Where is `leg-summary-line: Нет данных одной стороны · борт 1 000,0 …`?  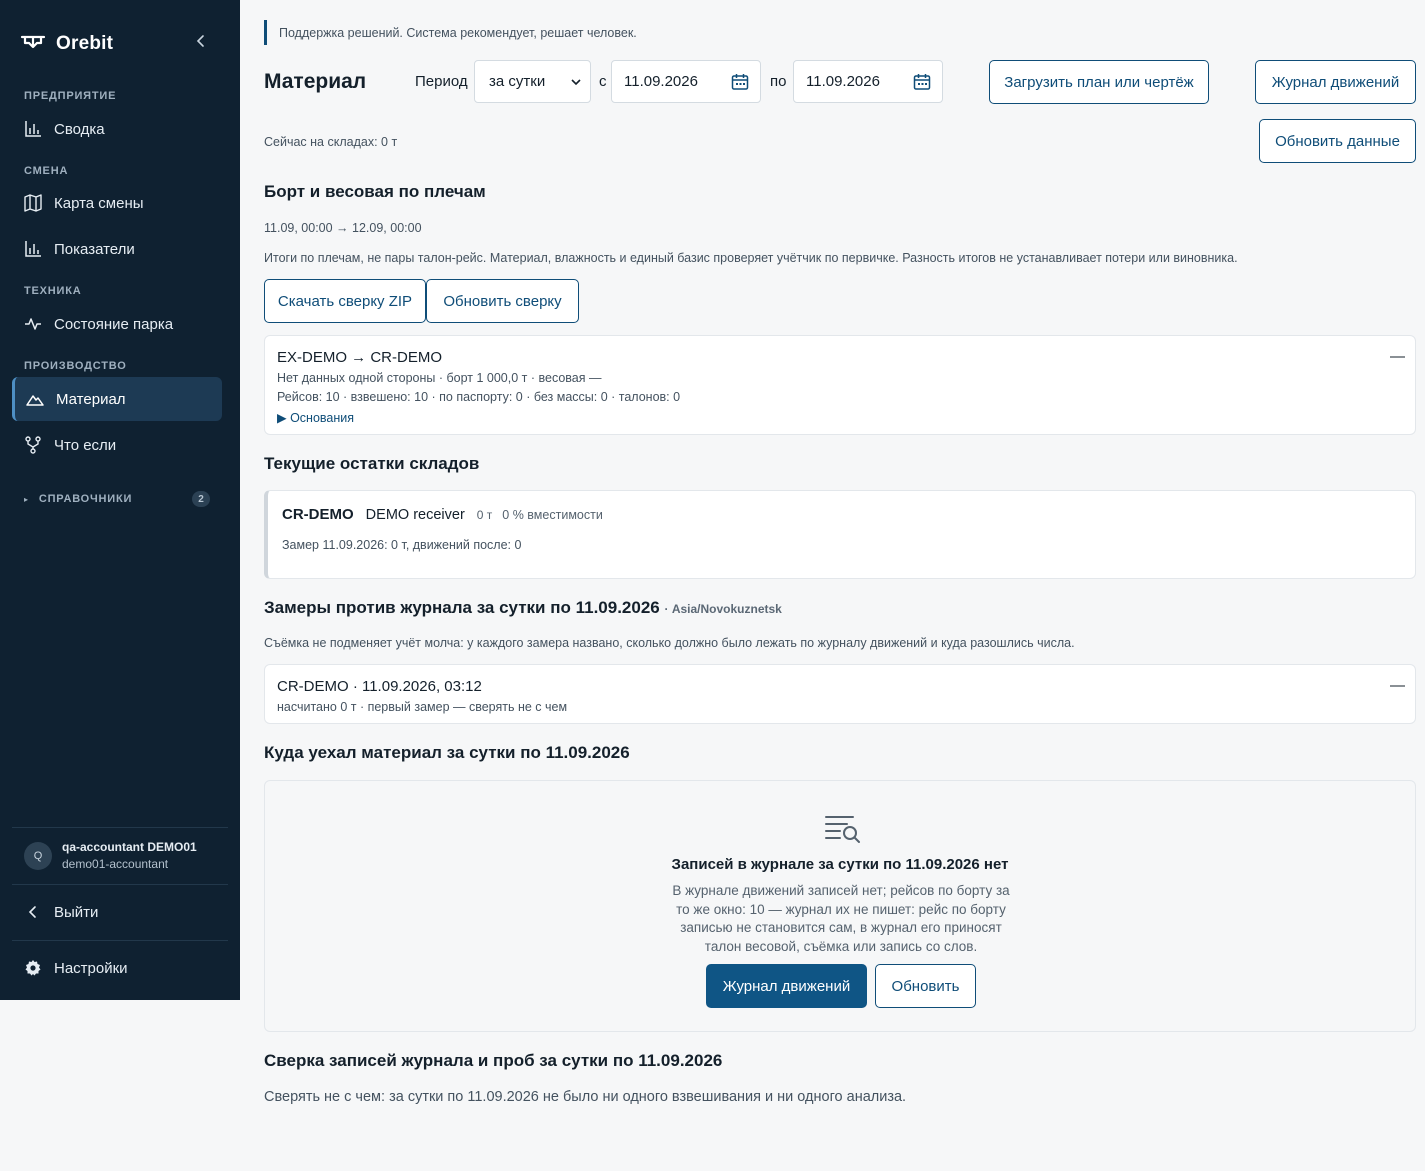
leg-summary-line: Нет данных одной стороны · борт 1 000,0 … is located at coordinates (439, 378).